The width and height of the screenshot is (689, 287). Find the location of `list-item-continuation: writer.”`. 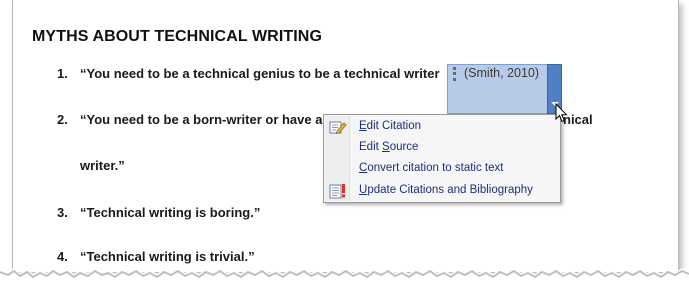

list-item-continuation: writer.” is located at coordinates (102, 165).